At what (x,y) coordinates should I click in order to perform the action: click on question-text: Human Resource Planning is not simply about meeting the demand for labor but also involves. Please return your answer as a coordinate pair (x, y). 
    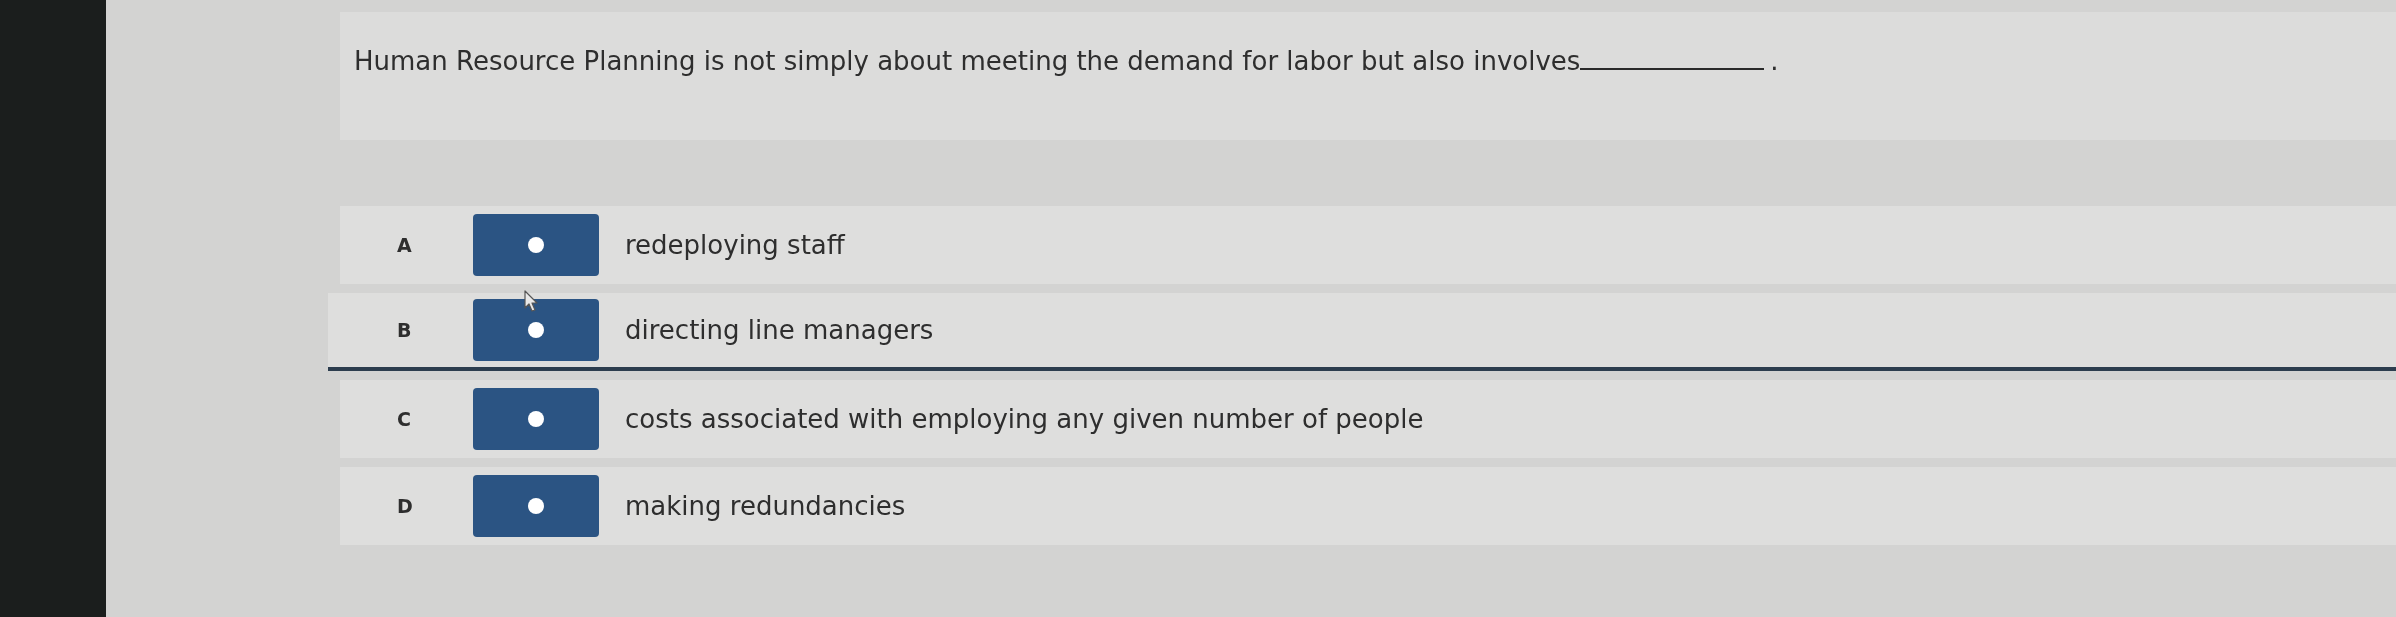
    Looking at the image, I should click on (967, 61).